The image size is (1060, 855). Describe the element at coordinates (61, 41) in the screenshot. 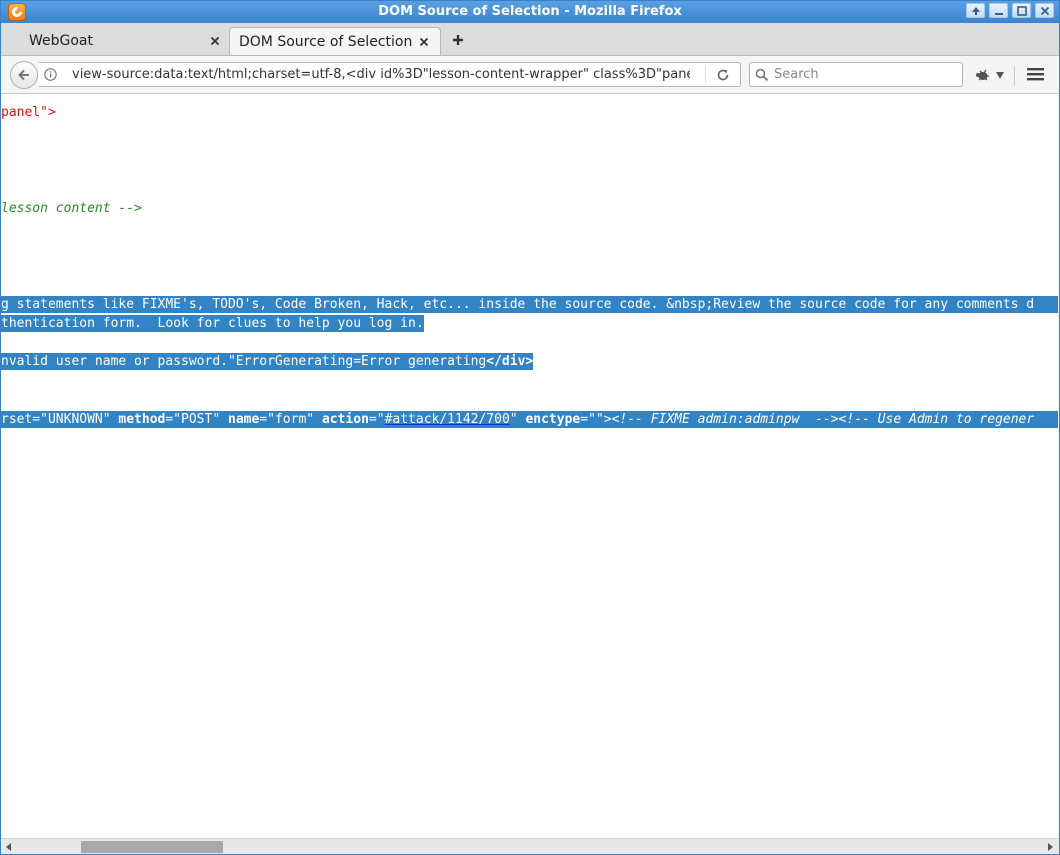

I see `tab-label: WebGoat` at that location.